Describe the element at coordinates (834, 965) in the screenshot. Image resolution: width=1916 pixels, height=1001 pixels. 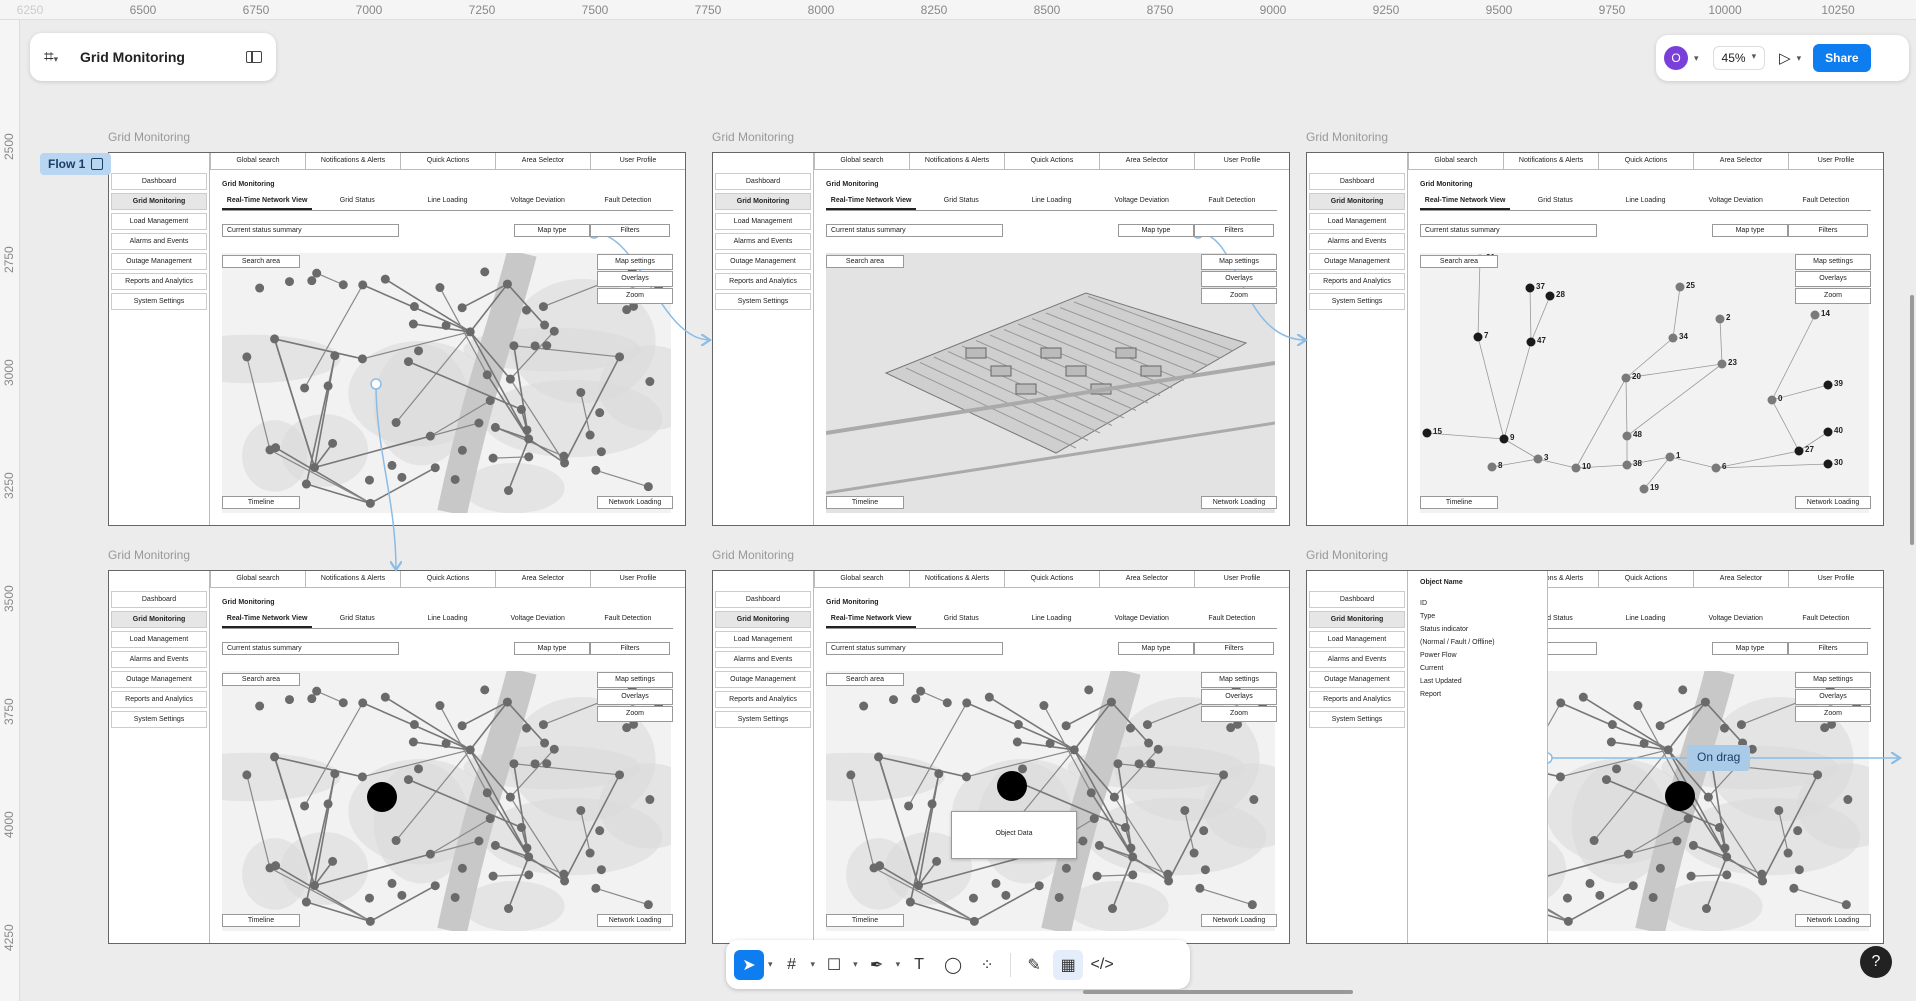
I see `rectangle-tool-icon: ☐` at that location.